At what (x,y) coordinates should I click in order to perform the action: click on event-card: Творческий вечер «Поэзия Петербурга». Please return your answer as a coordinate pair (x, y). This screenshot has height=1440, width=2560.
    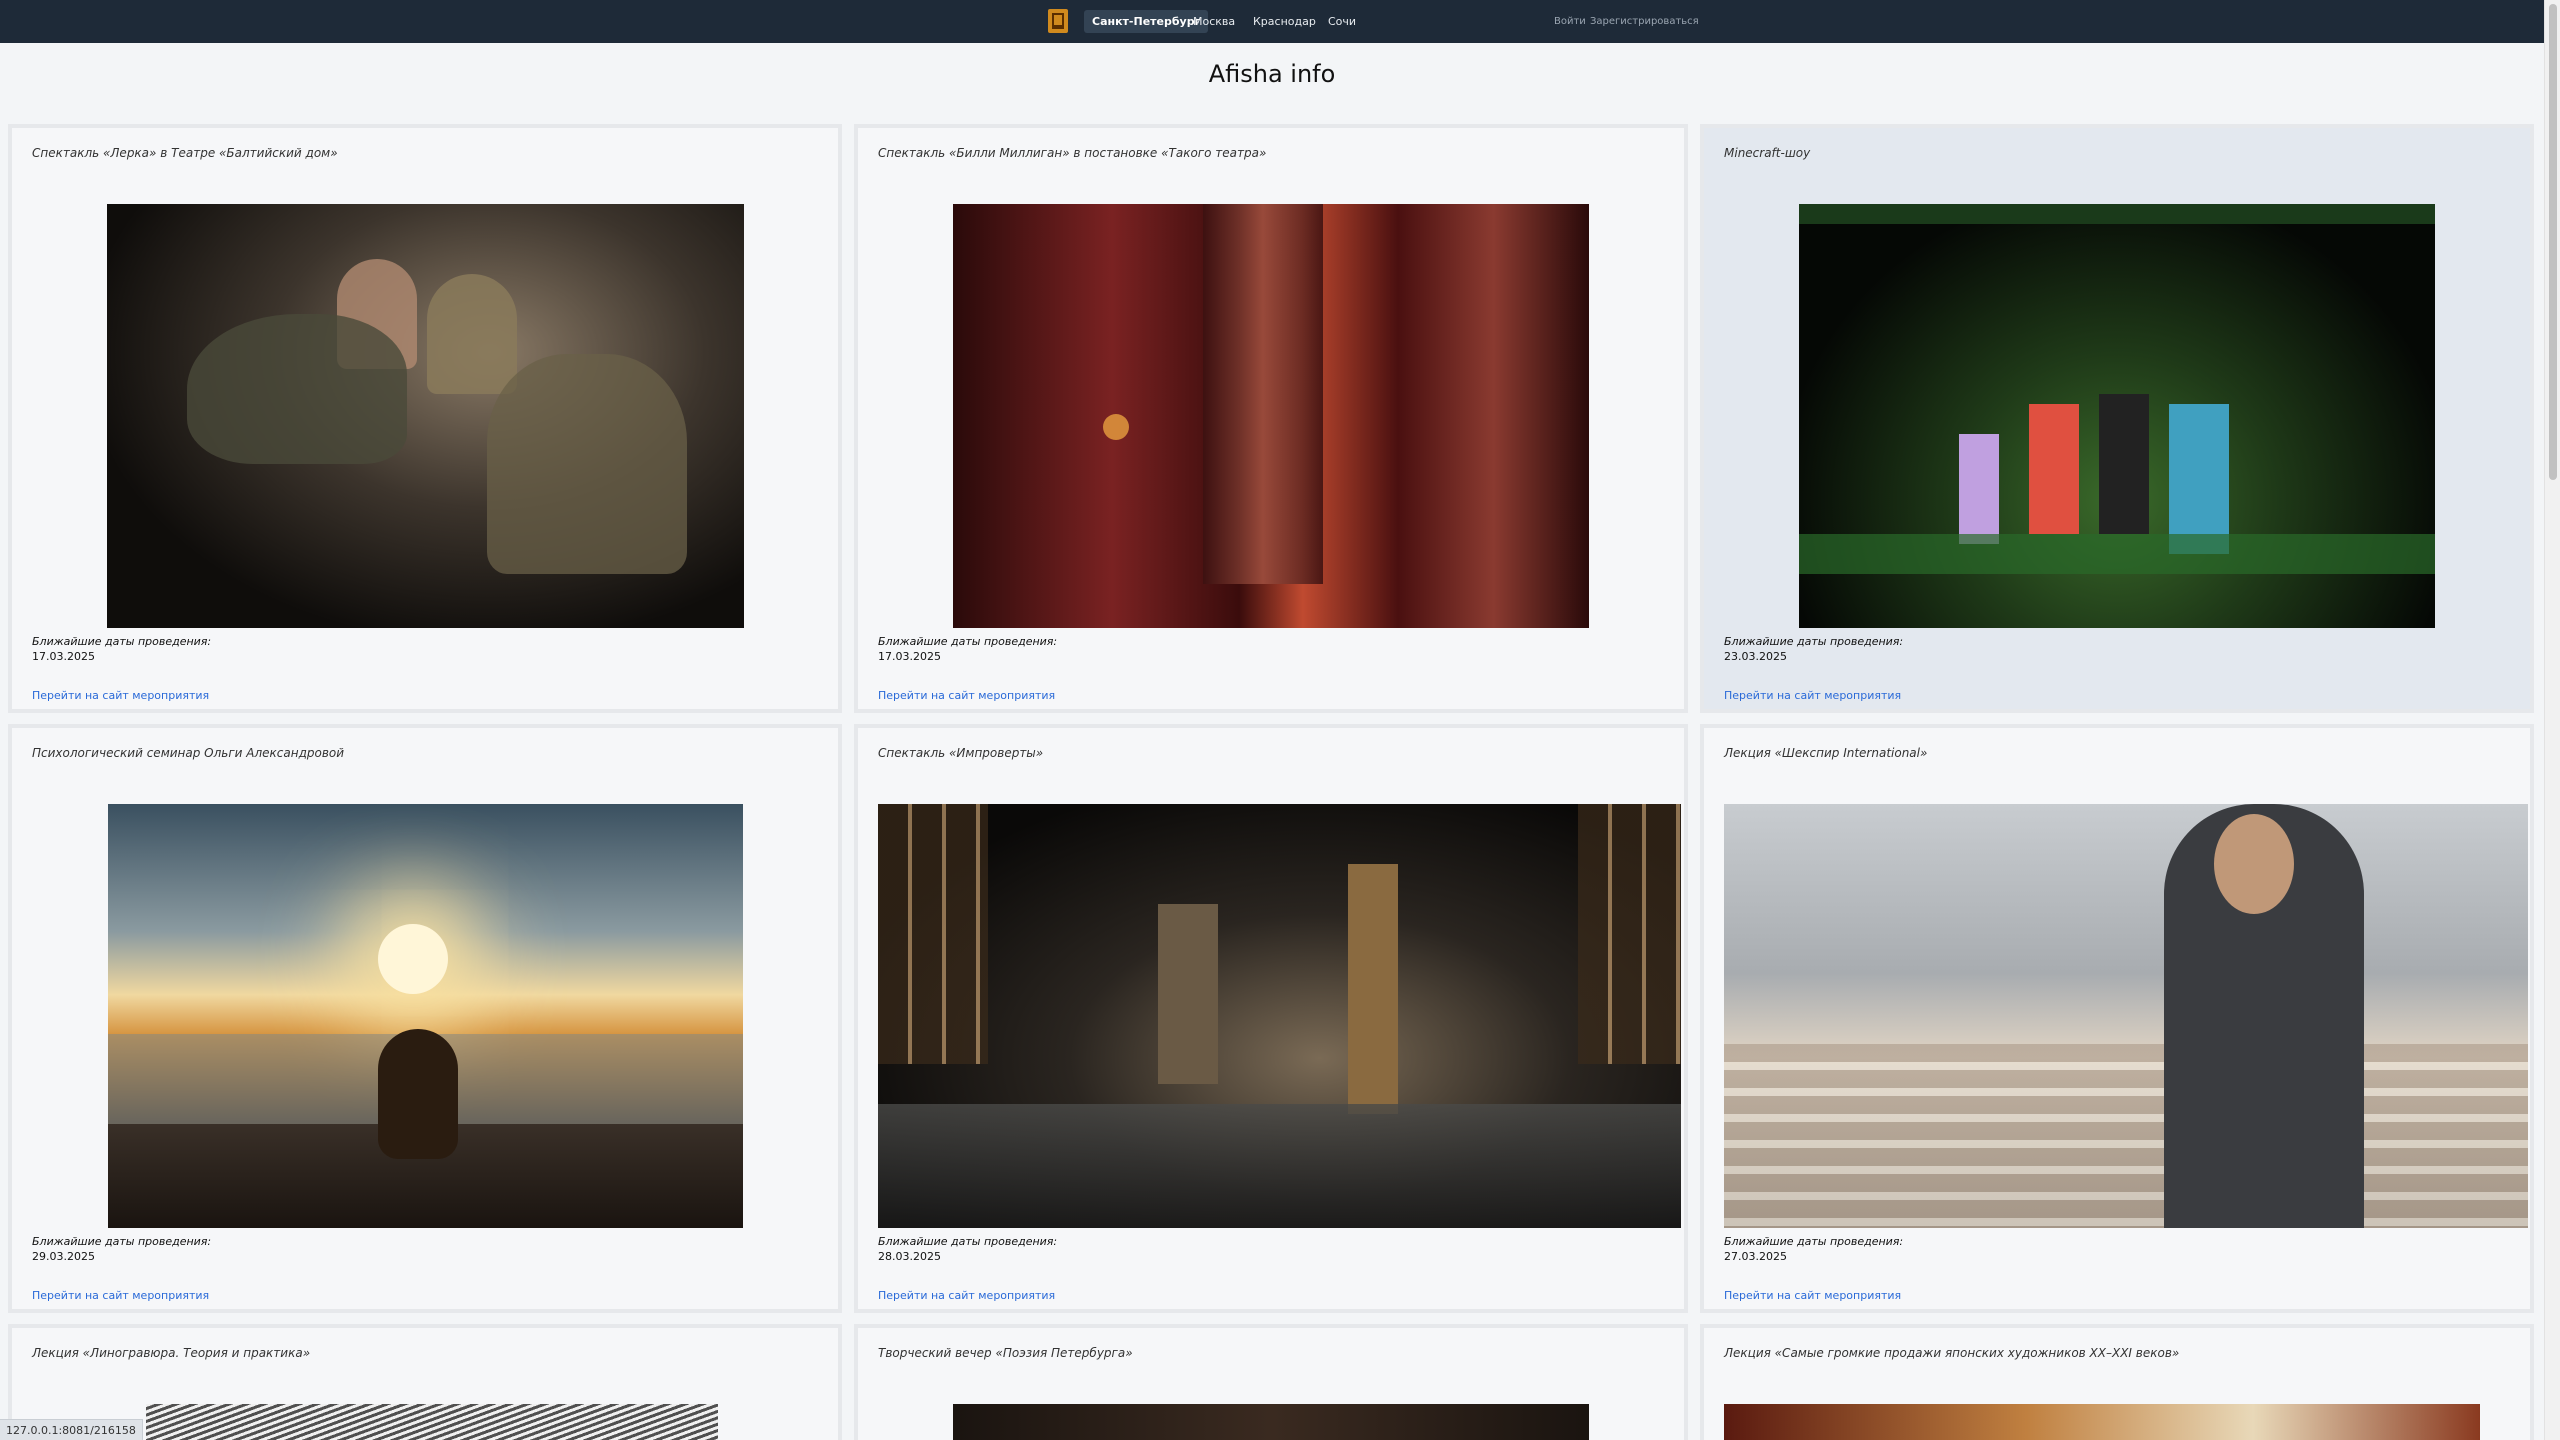
    Looking at the image, I should click on (1271, 1382).